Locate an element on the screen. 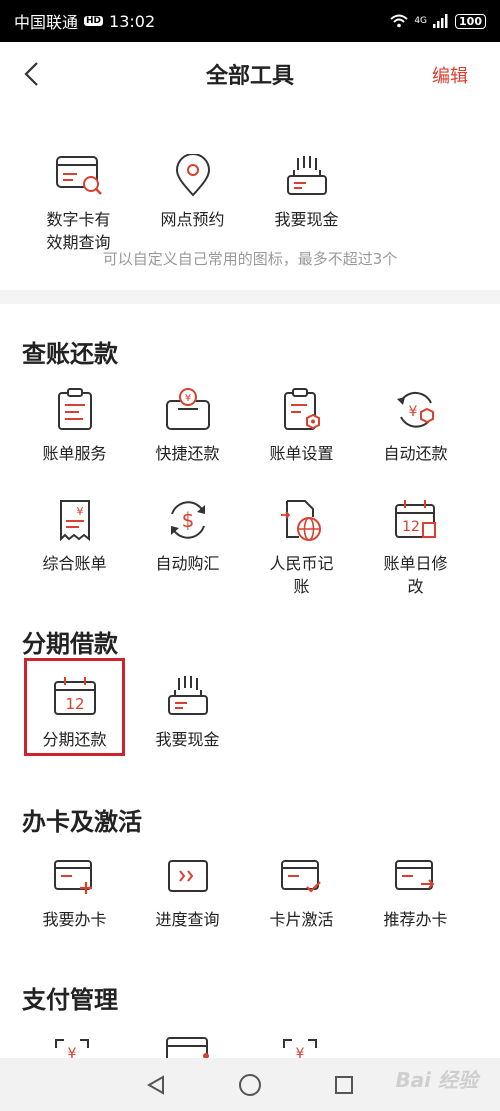 The width and height of the screenshot is (500, 1111). tool-label: 网点预约 is located at coordinates (192, 219).